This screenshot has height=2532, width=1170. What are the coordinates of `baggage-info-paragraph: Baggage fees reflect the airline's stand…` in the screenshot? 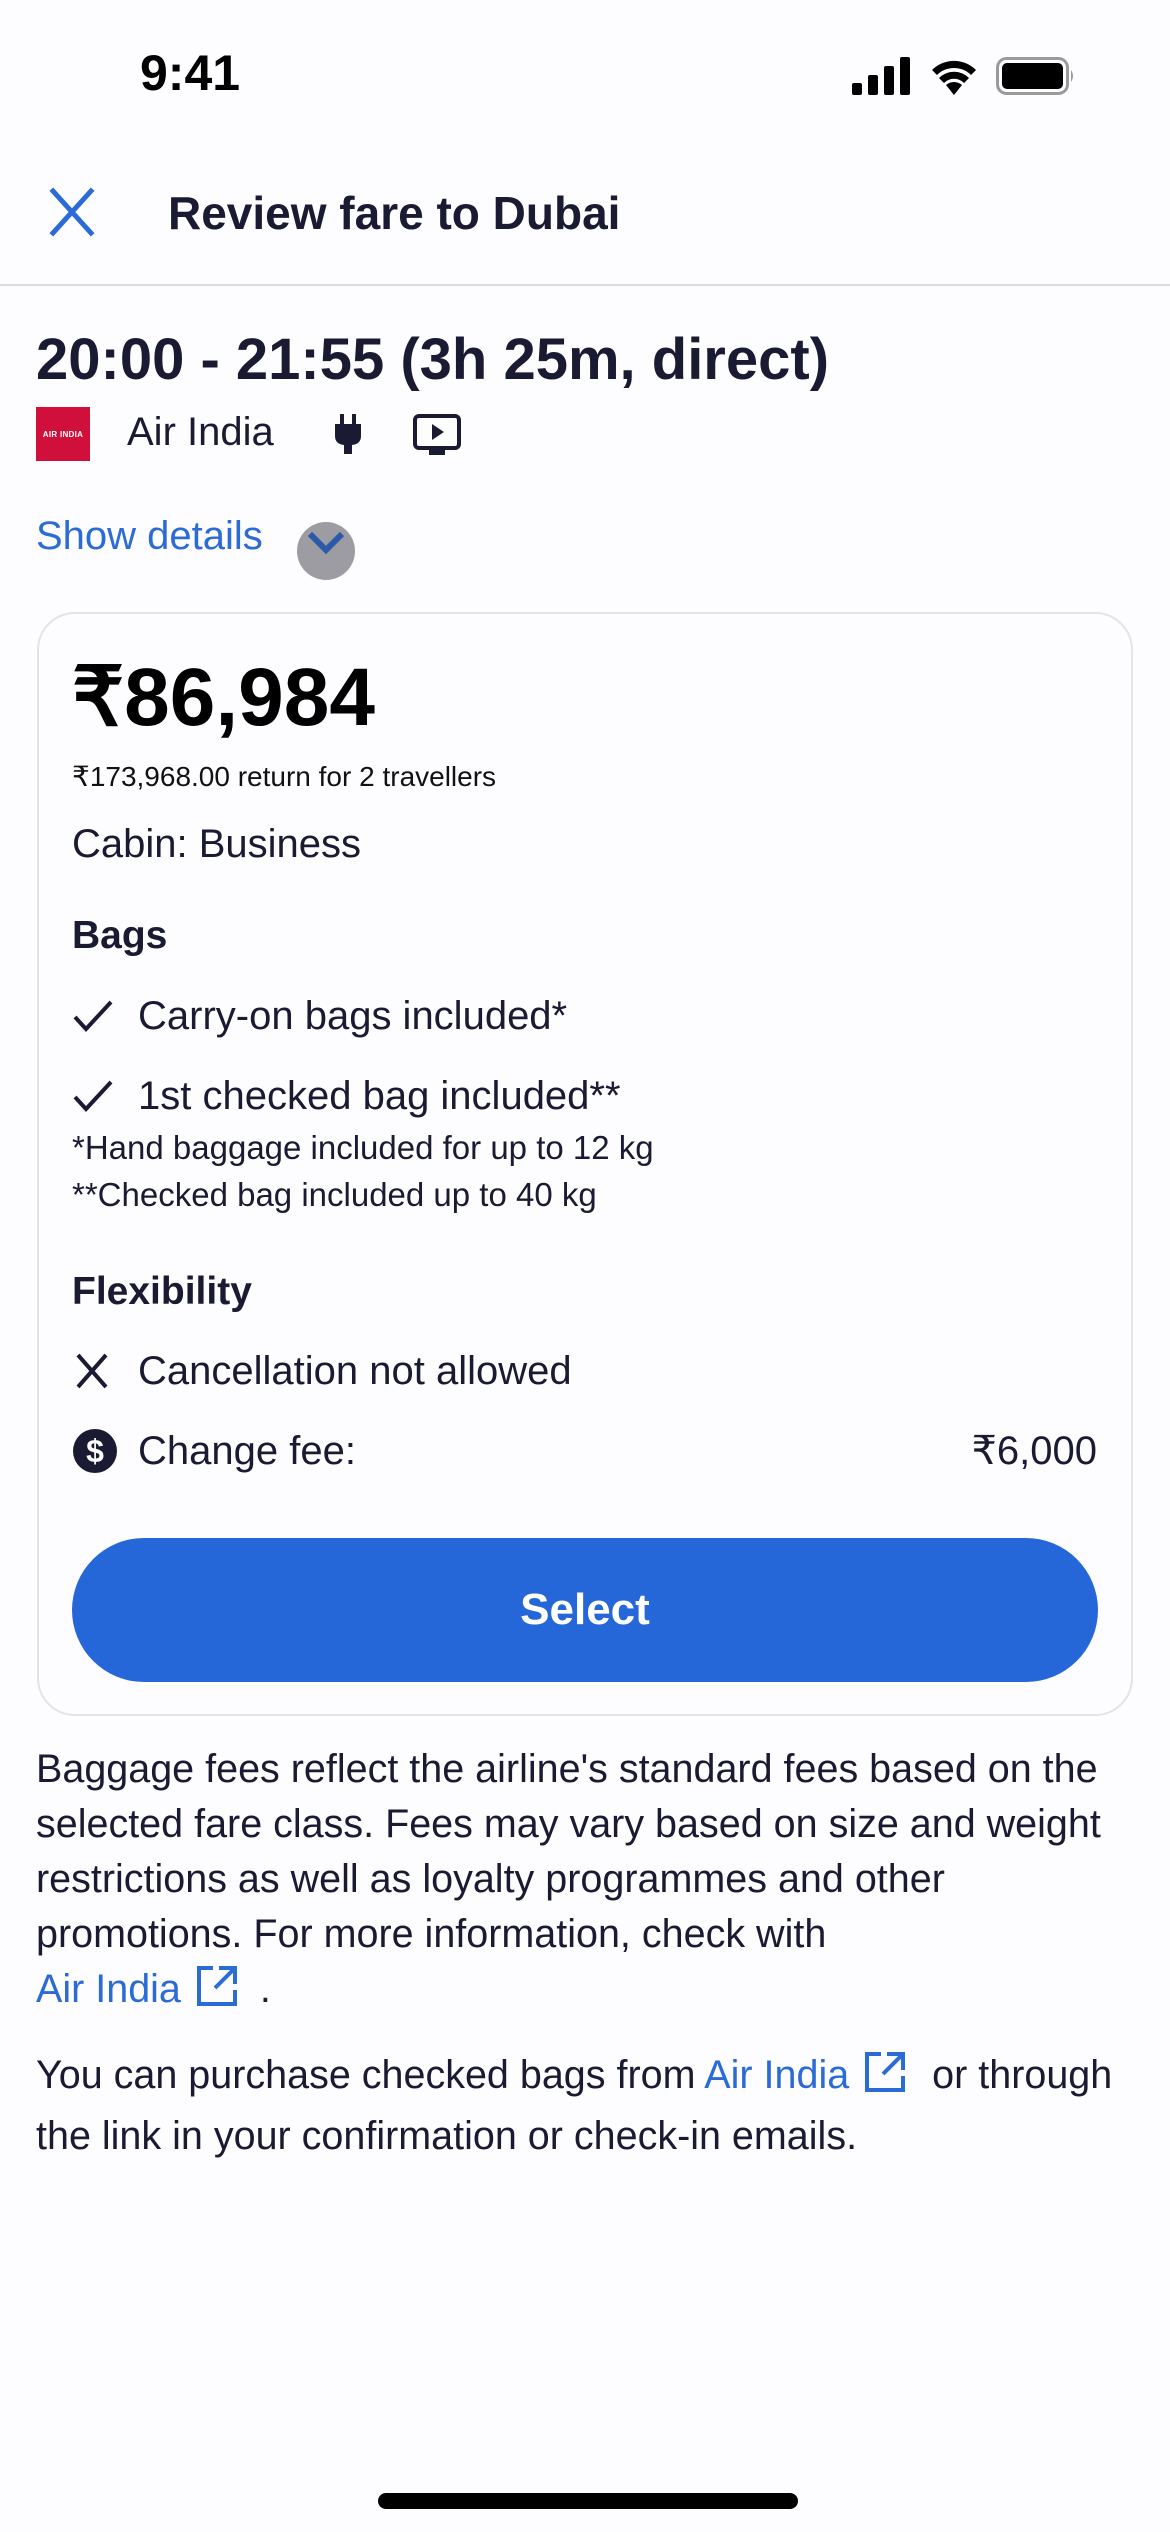 It's located at (591, 1882).